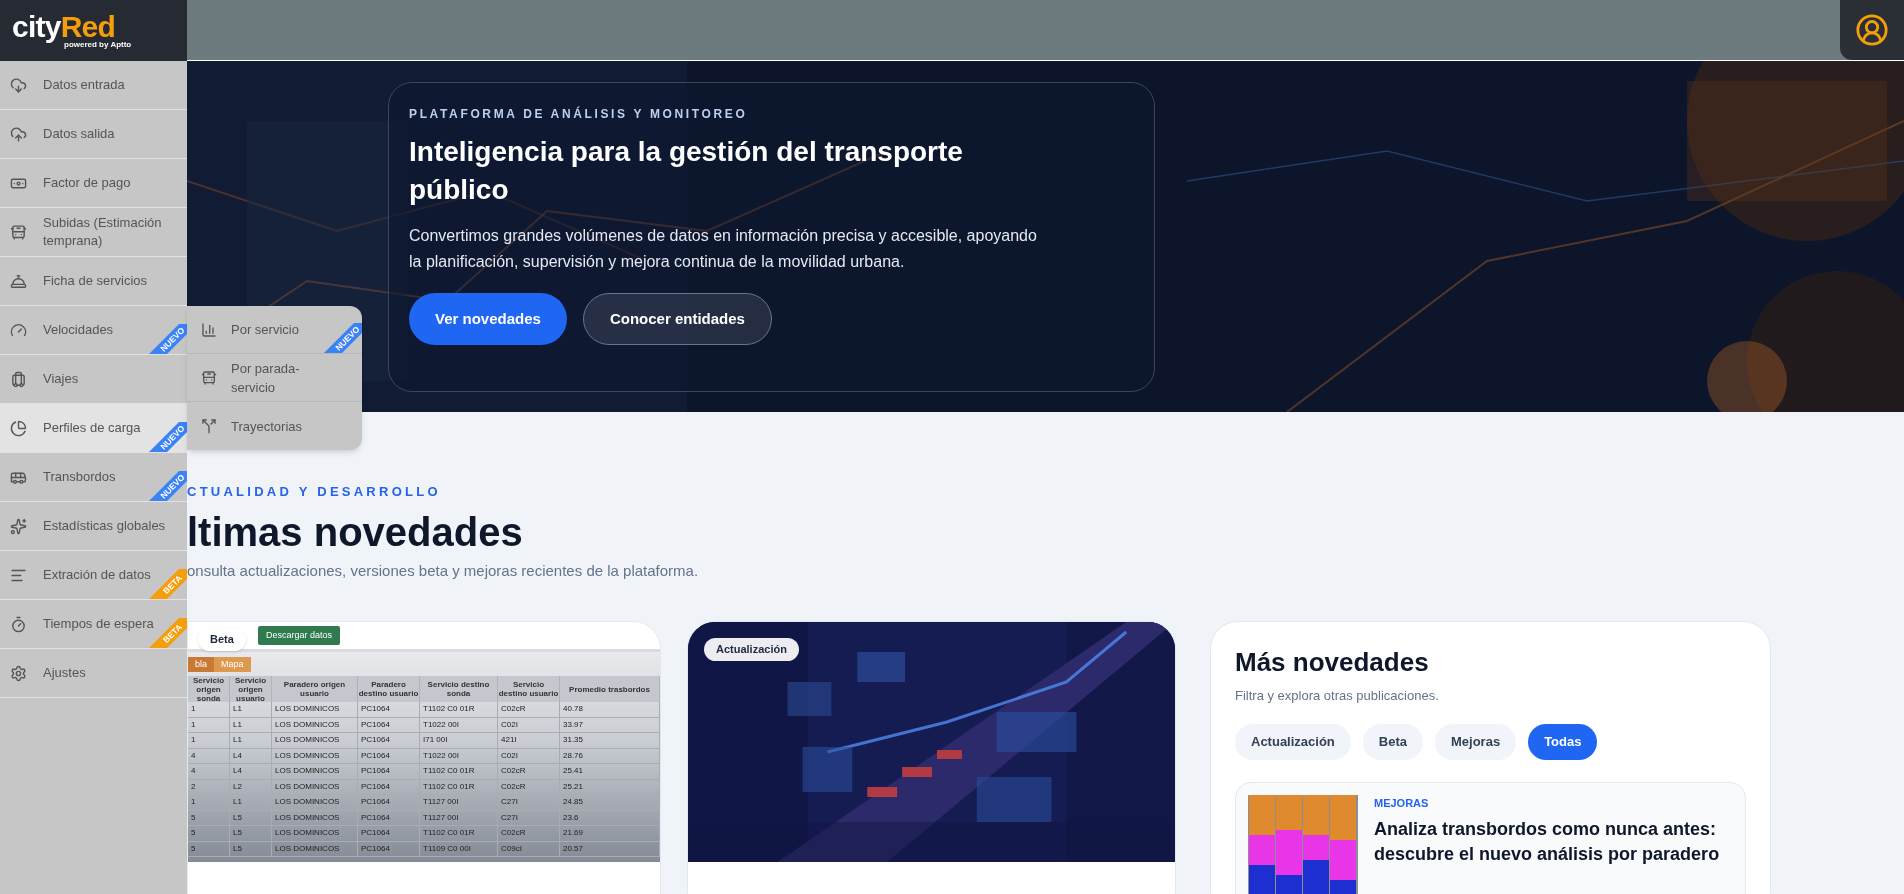 Image resolution: width=1904 pixels, height=894 pixels. What do you see at coordinates (610, 689) in the screenshot?
I see `column-header: Promedio trasbordos` at bounding box center [610, 689].